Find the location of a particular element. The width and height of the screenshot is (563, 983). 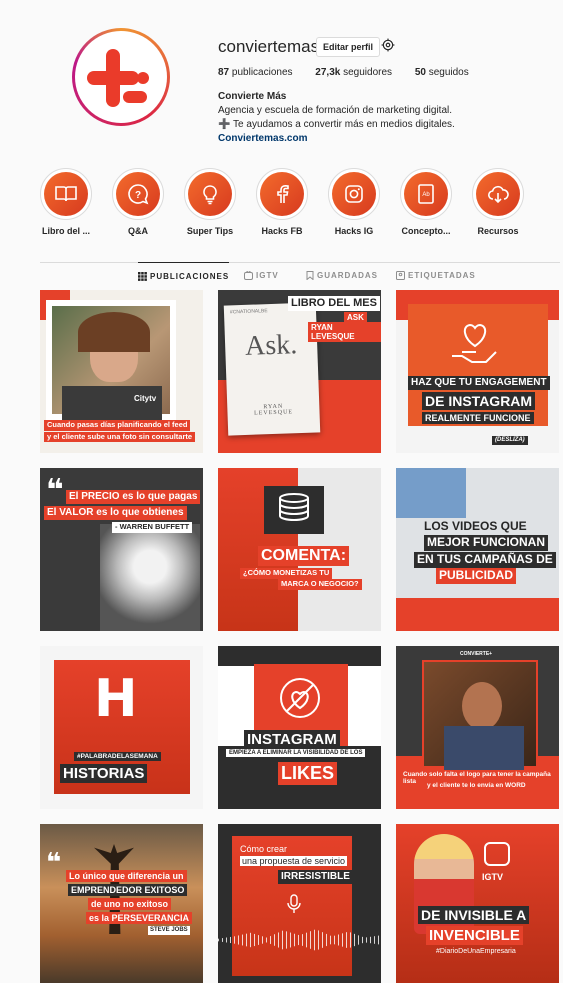

bio-website-link: Conviertemas.com is located at coordinates (262, 138).